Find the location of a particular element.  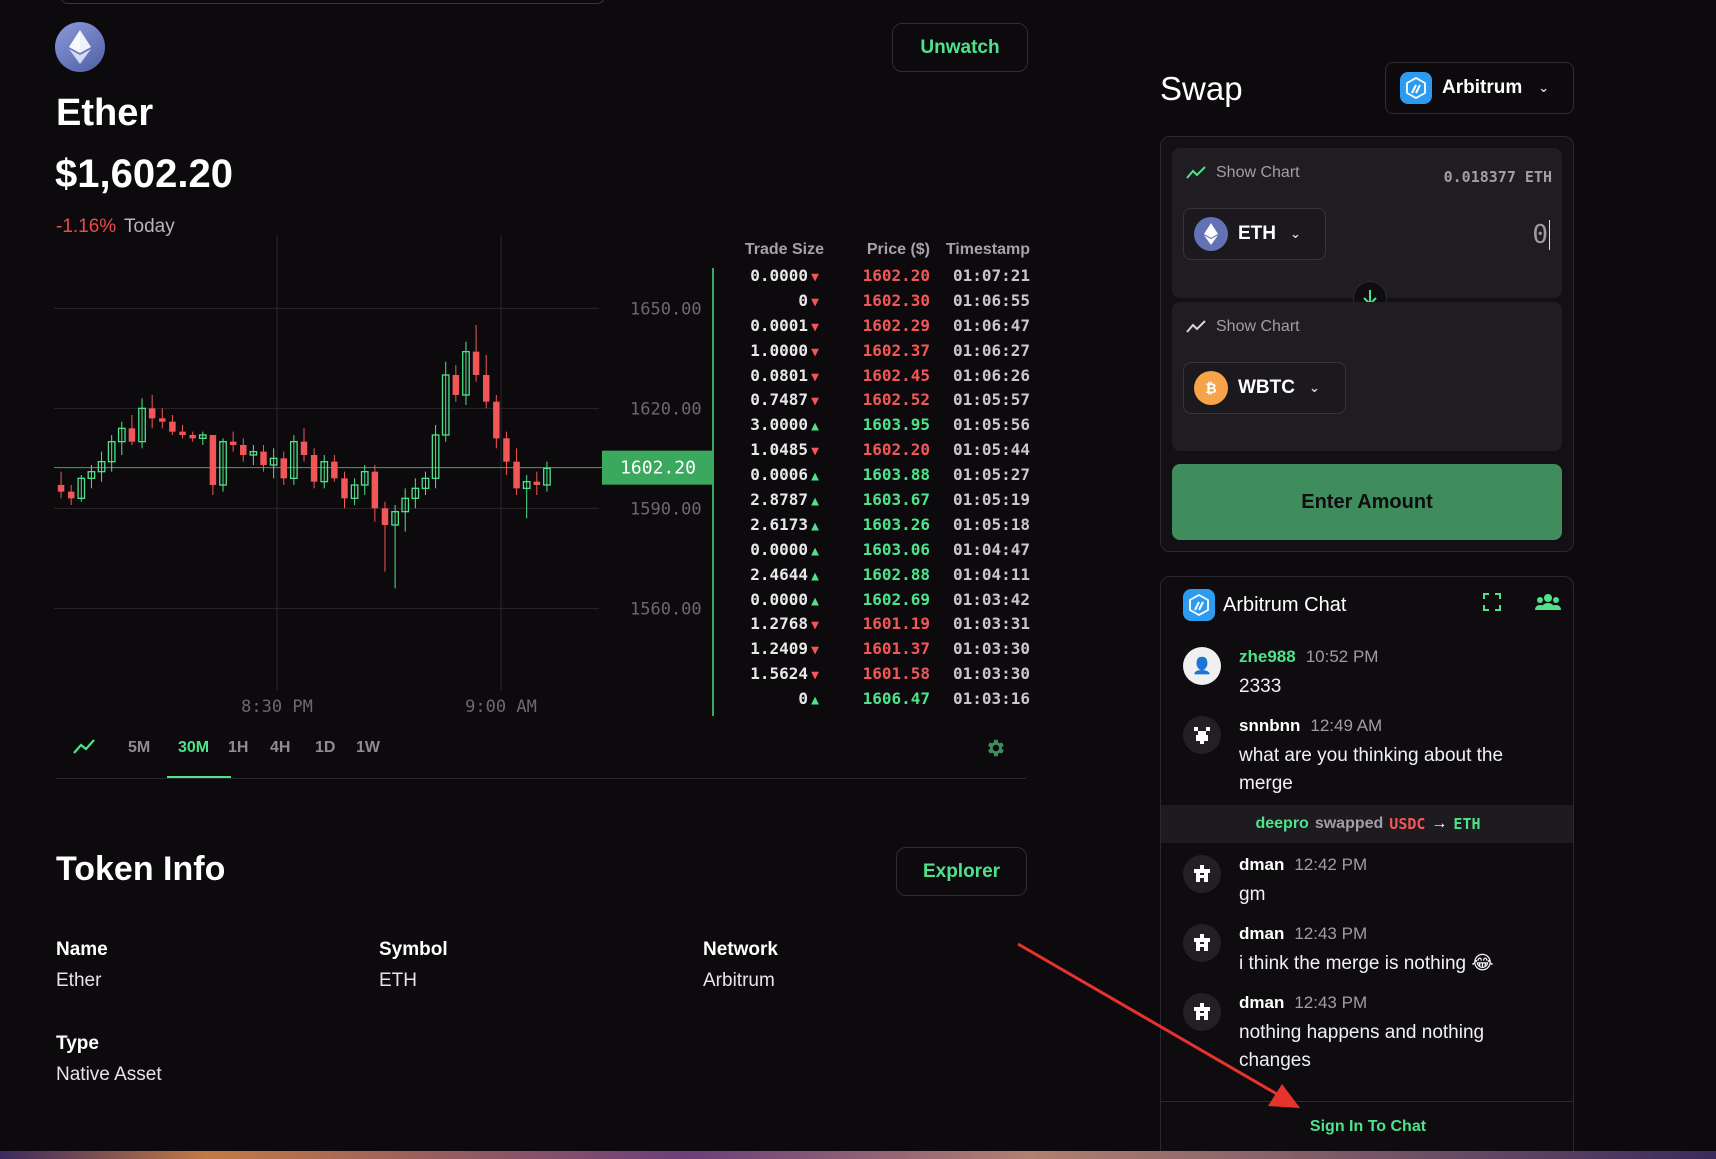

explorer-button: Explorer is located at coordinates (961, 871).